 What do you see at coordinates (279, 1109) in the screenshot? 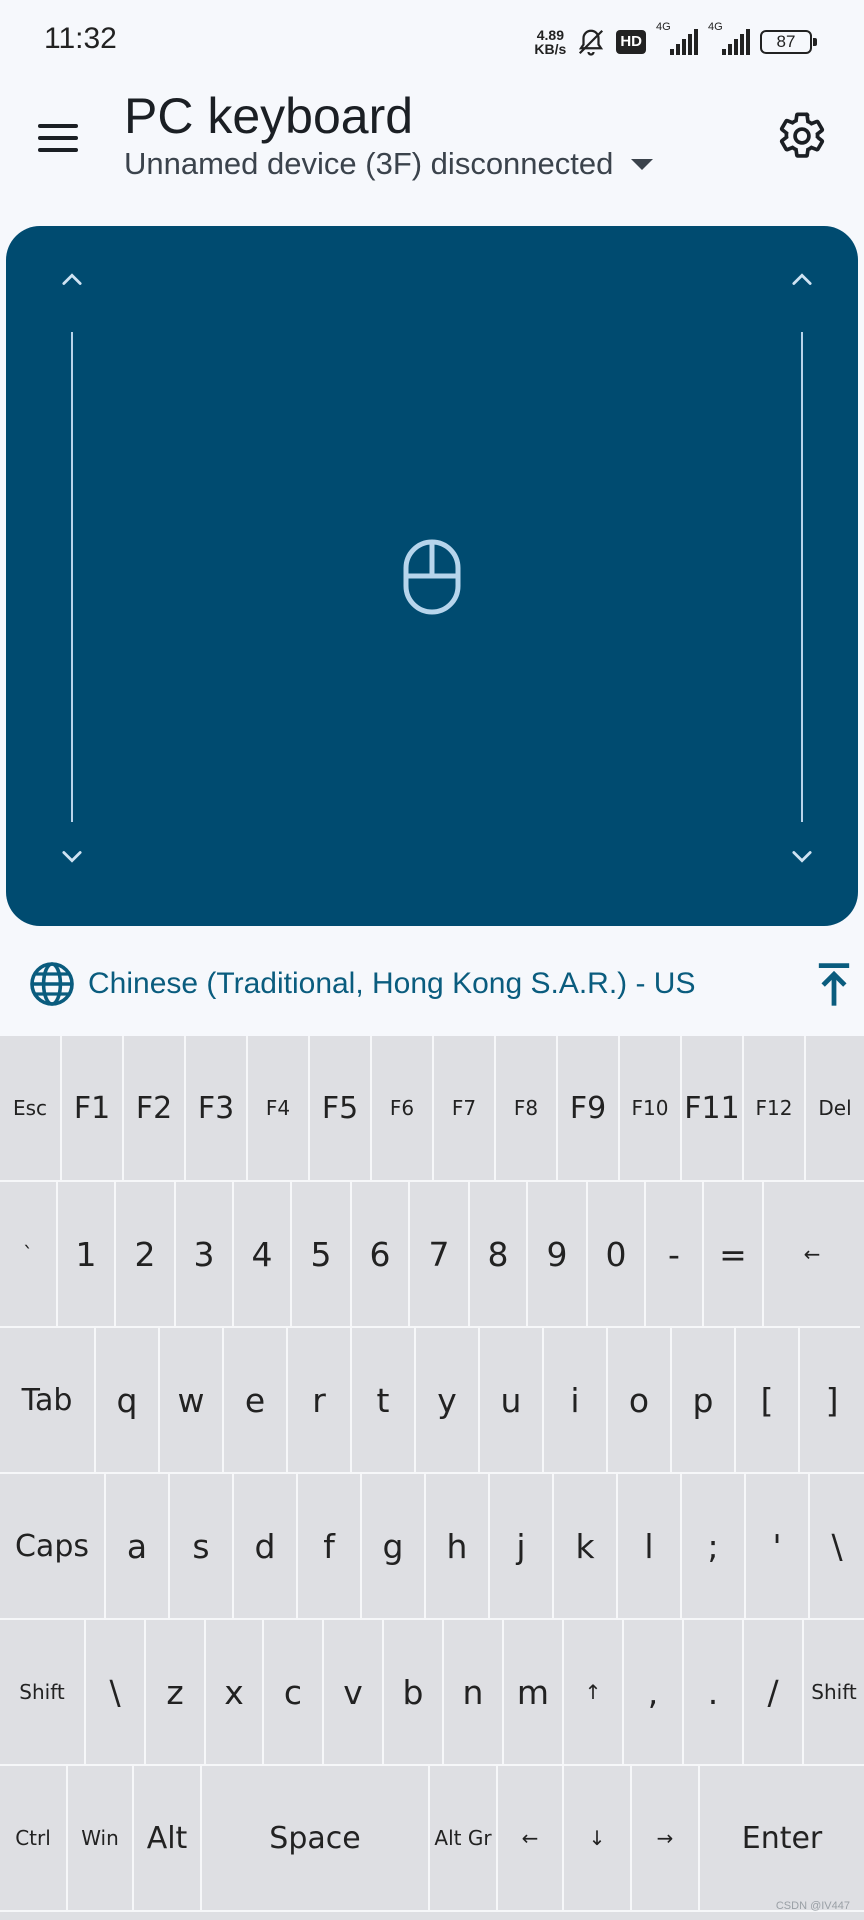
I see `key-f4: F4` at bounding box center [279, 1109].